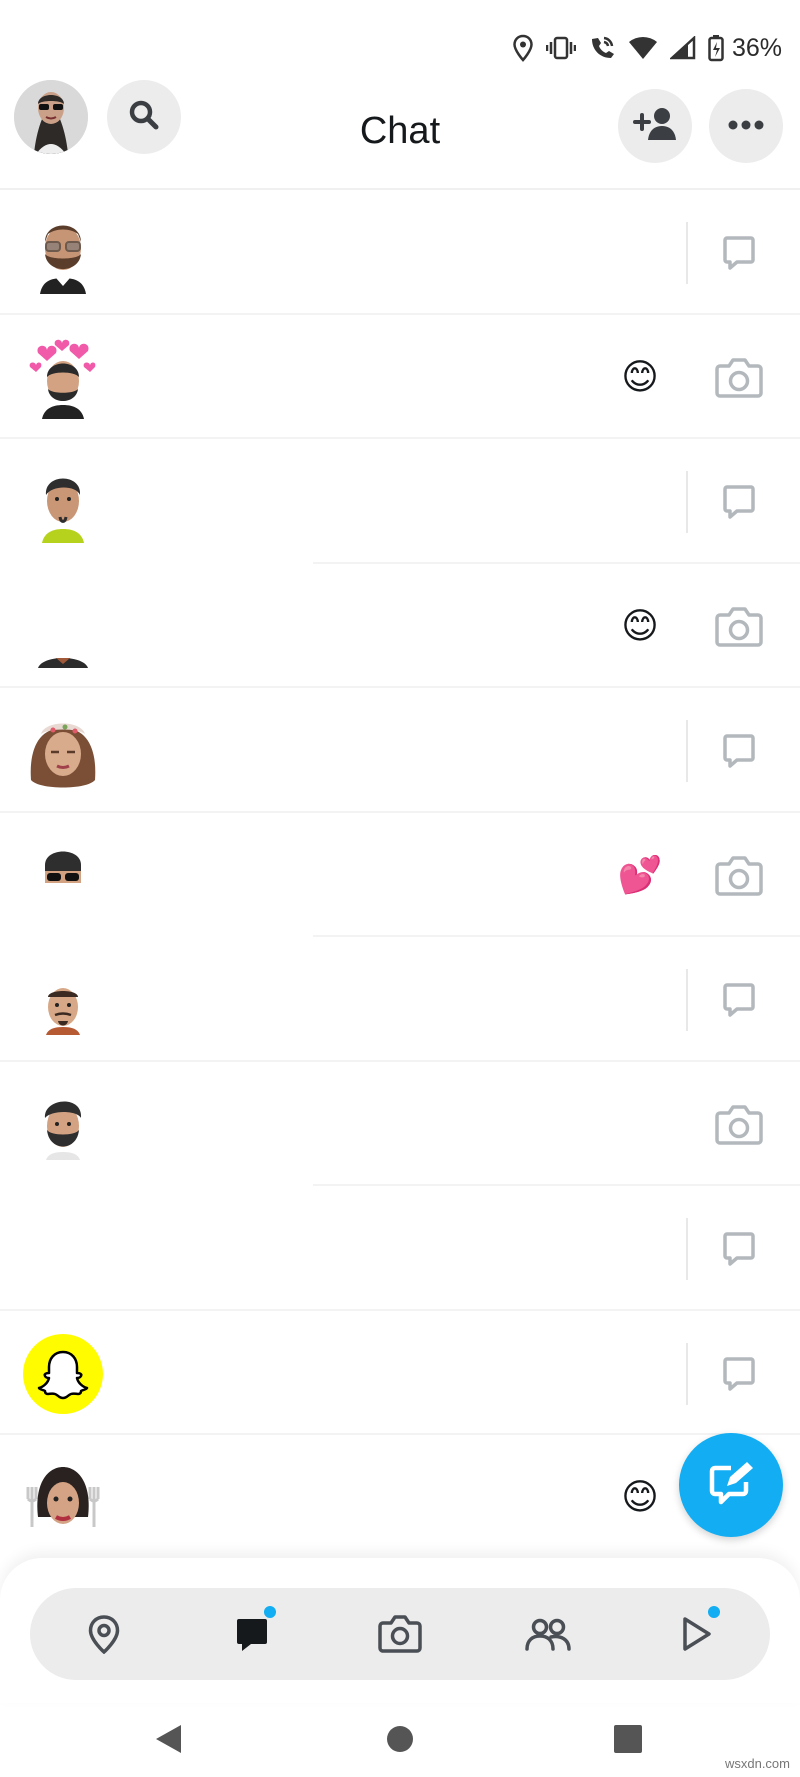 This screenshot has height=1777, width=800. What do you see at coordinates (643, 48) in the screenshot?
I see `wifi-icon` at bounding box center [643, 48].